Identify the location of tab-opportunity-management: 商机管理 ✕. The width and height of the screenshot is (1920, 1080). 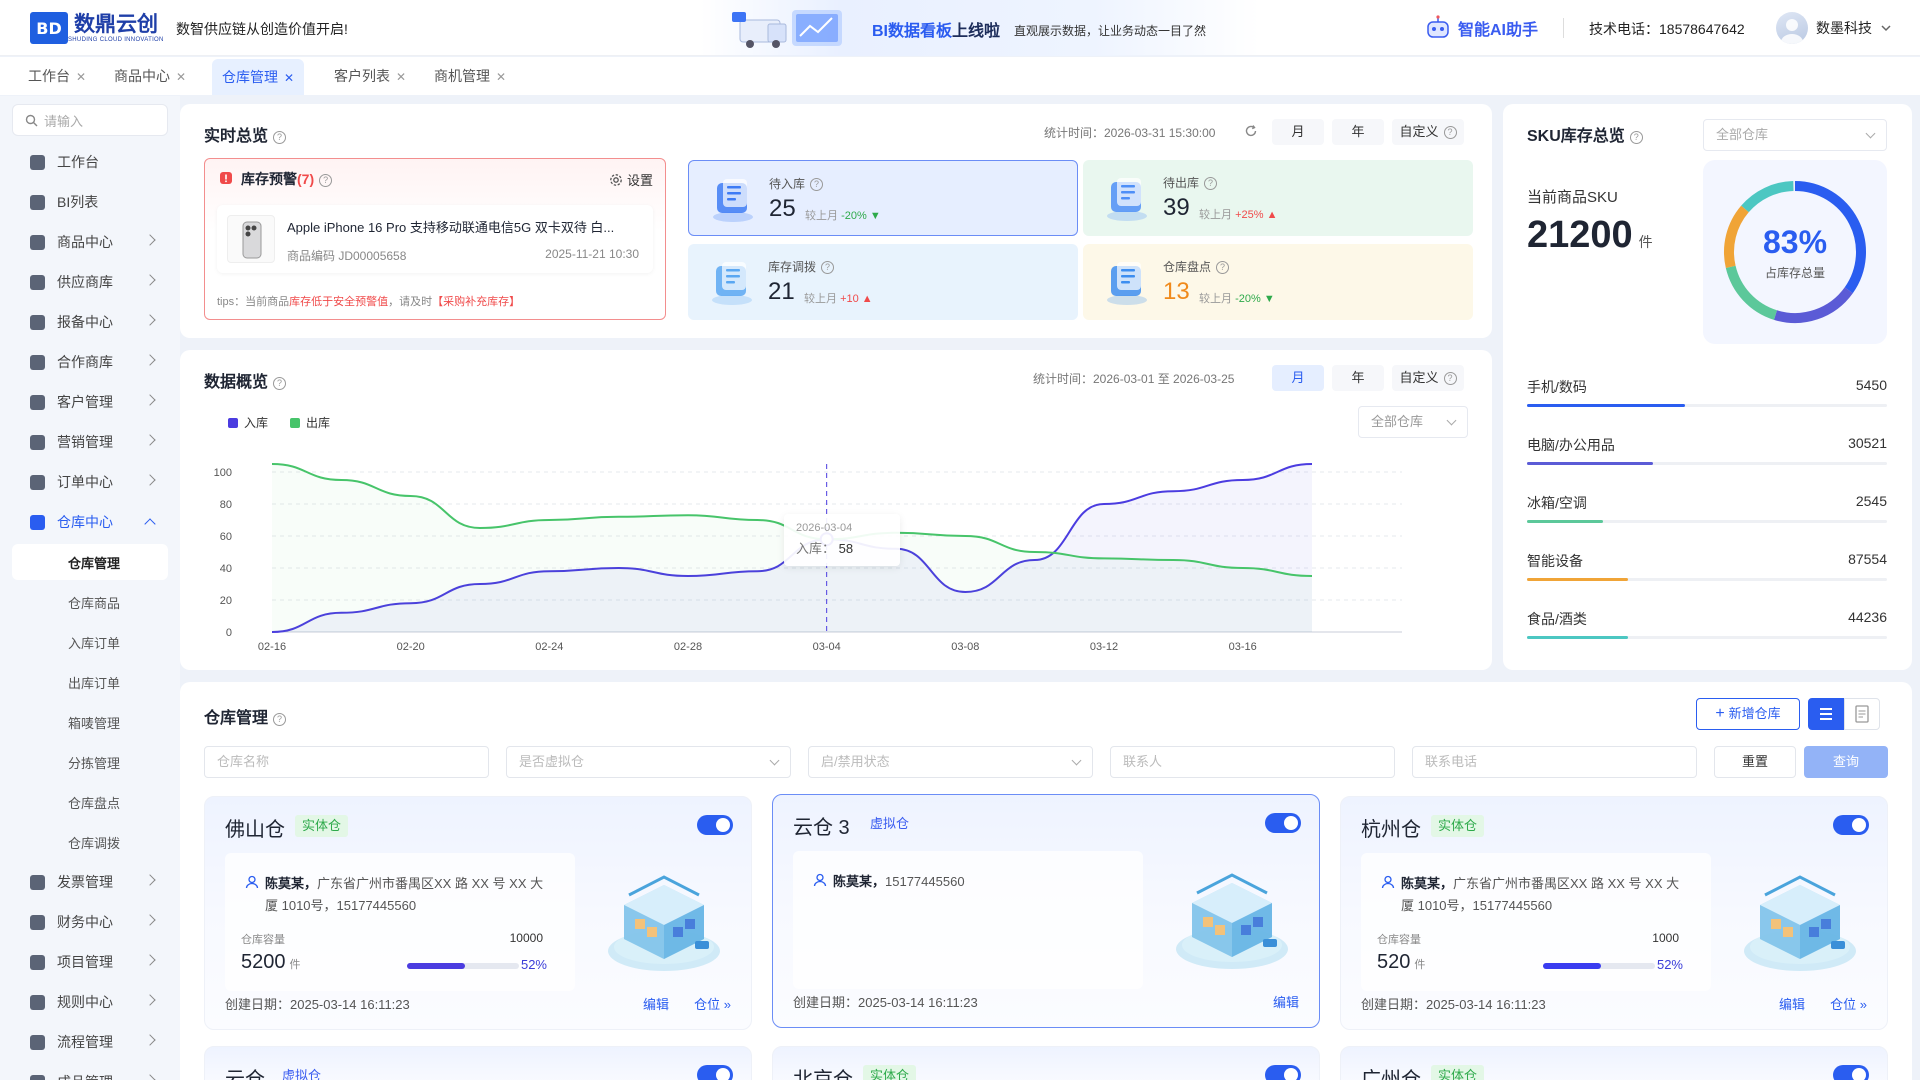
(470, 76).